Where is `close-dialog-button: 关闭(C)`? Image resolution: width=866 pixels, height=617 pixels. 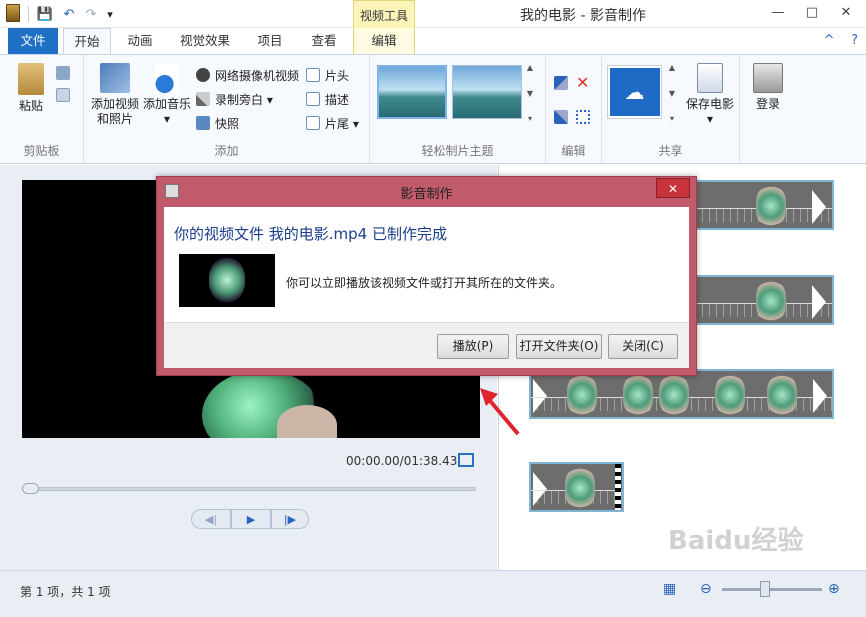
close-dialog-button: 关闭(C) is located at coordinates (643, 346).